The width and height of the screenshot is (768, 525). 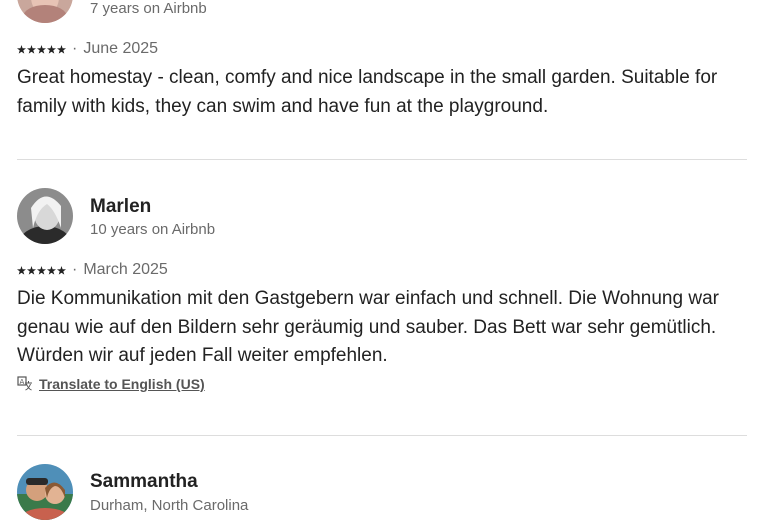 What do you see at coordinates (153, 229) in the screenshot?
I see `reviewer-tenure: 10 years on Airbnb` at bounding box center [153, 229].